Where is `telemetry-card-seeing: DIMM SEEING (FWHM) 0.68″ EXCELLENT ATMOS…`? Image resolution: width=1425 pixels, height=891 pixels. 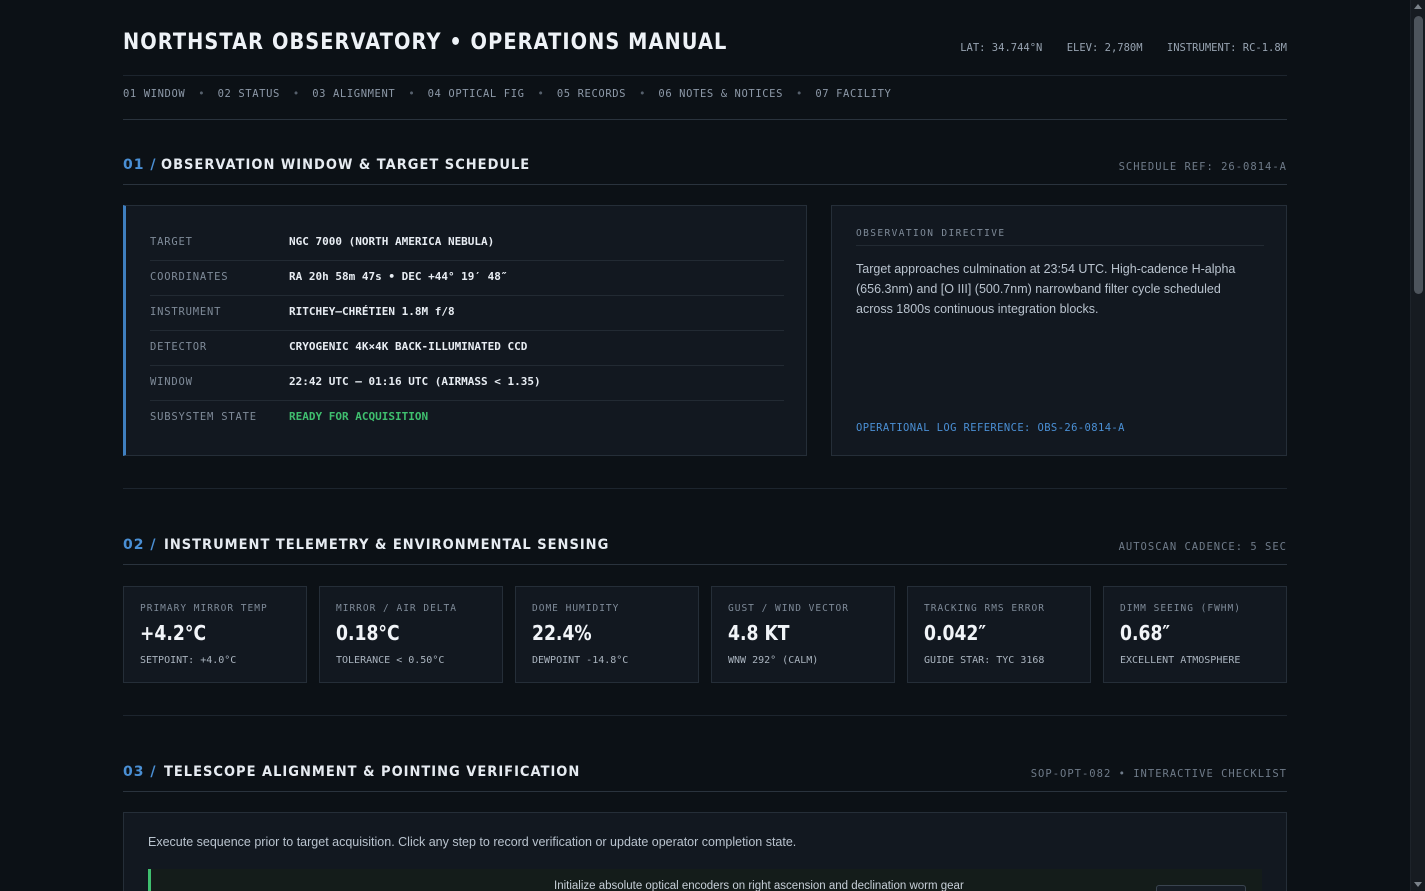
telemetry-card-seeing: DIMM SEEING (FWHM) 0.68″ EXCELLENT ATMOS… is located at coordinates (1195, 634).